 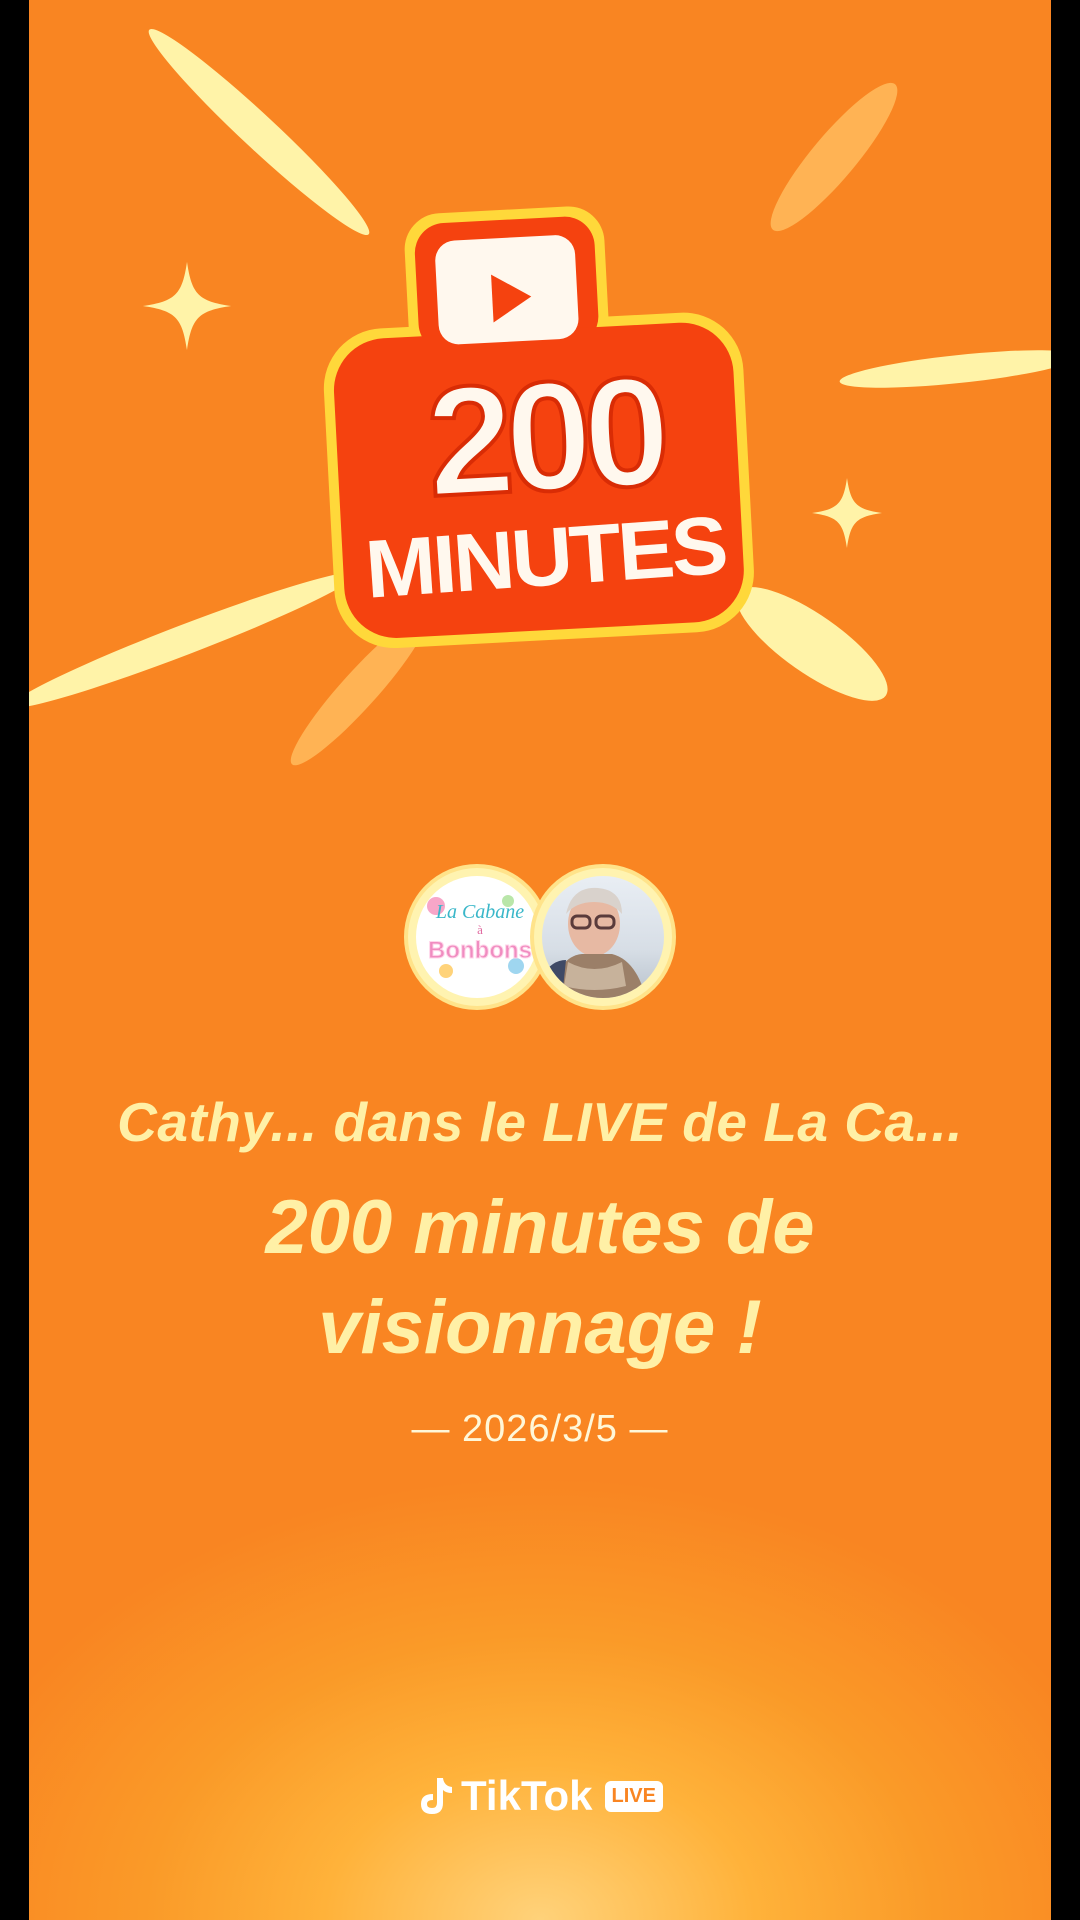 I want to click on avatar-group: La Cabane à Bonbons, so click(x=540, y=943).